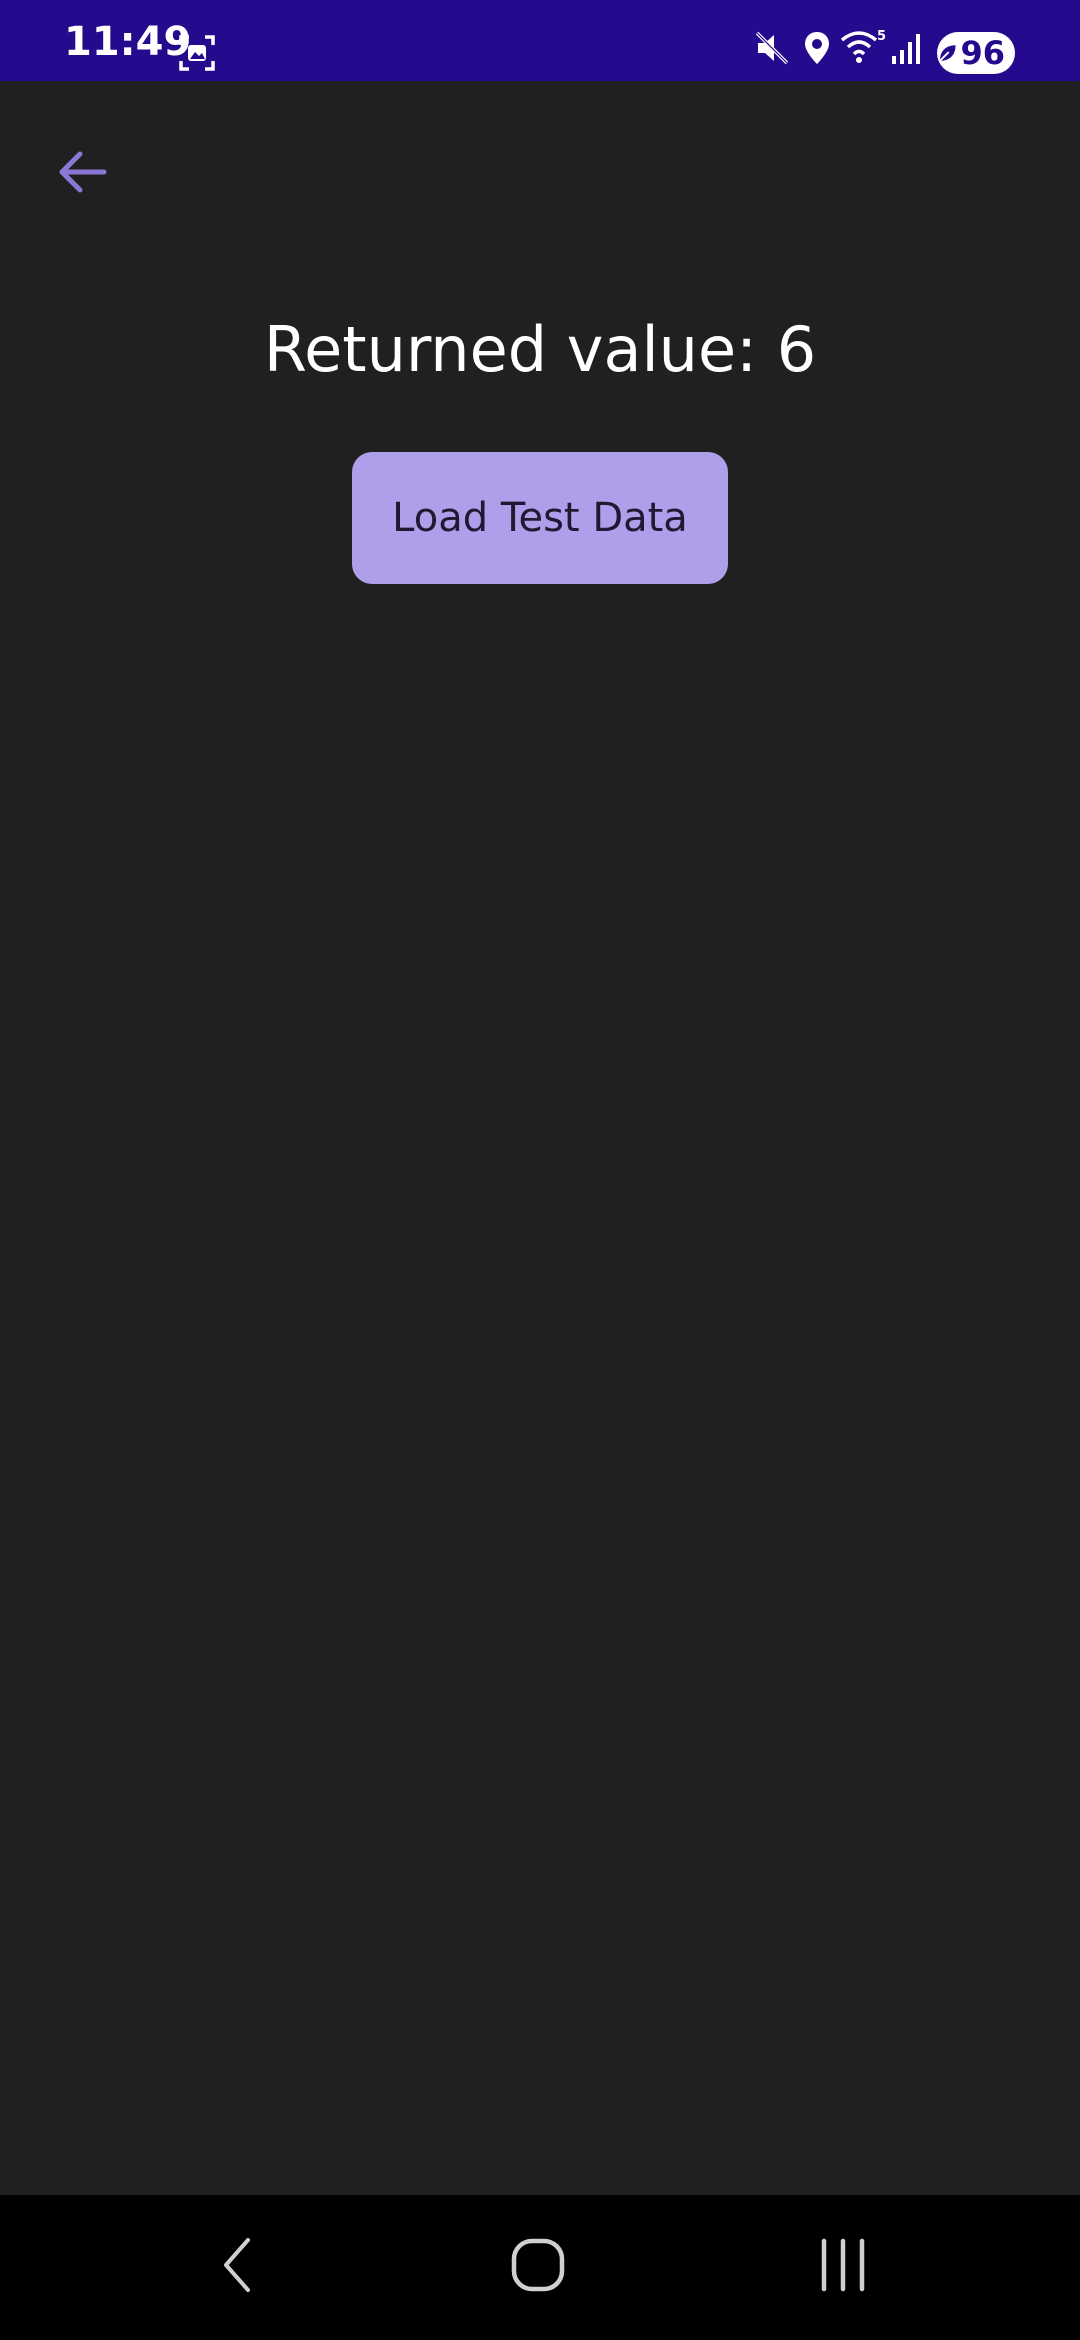 This screenshot has height=2340, width=1080. What do you see at coordinates (817, 48) in the screenshot?
I see `location-icon` at bounding box center [817, 48].